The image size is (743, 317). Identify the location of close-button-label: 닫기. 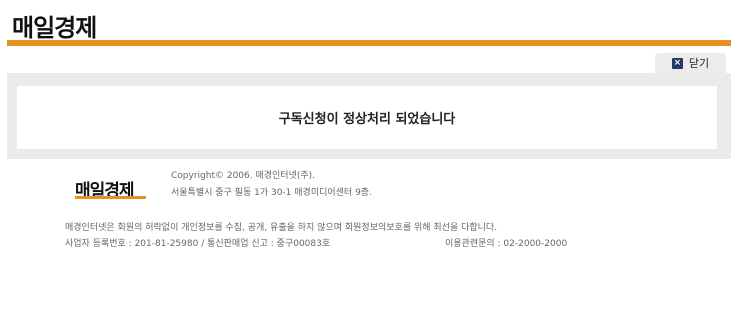
(699, 63).